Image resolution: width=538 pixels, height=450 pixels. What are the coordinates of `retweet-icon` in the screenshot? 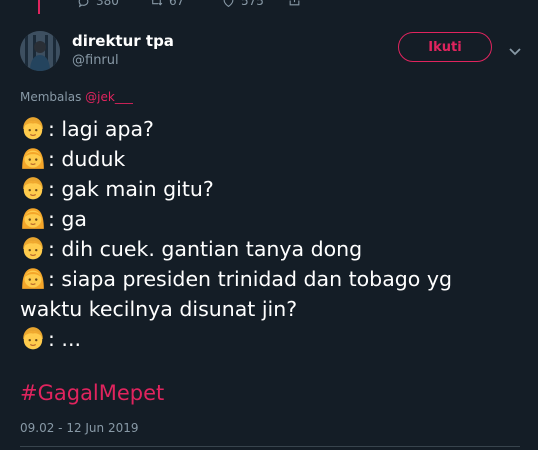 It's located at (157, 3).